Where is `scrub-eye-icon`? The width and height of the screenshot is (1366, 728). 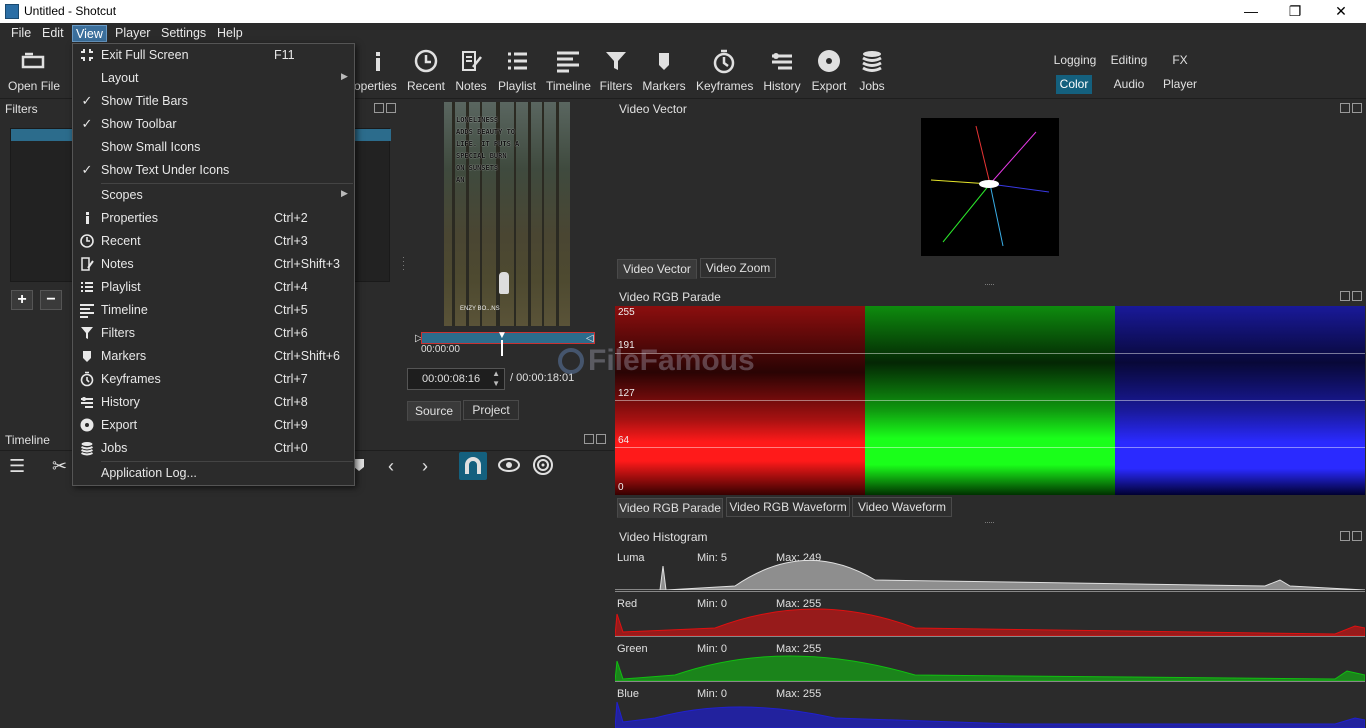
scrub-eye-icon is located at coordinates (509, 465).